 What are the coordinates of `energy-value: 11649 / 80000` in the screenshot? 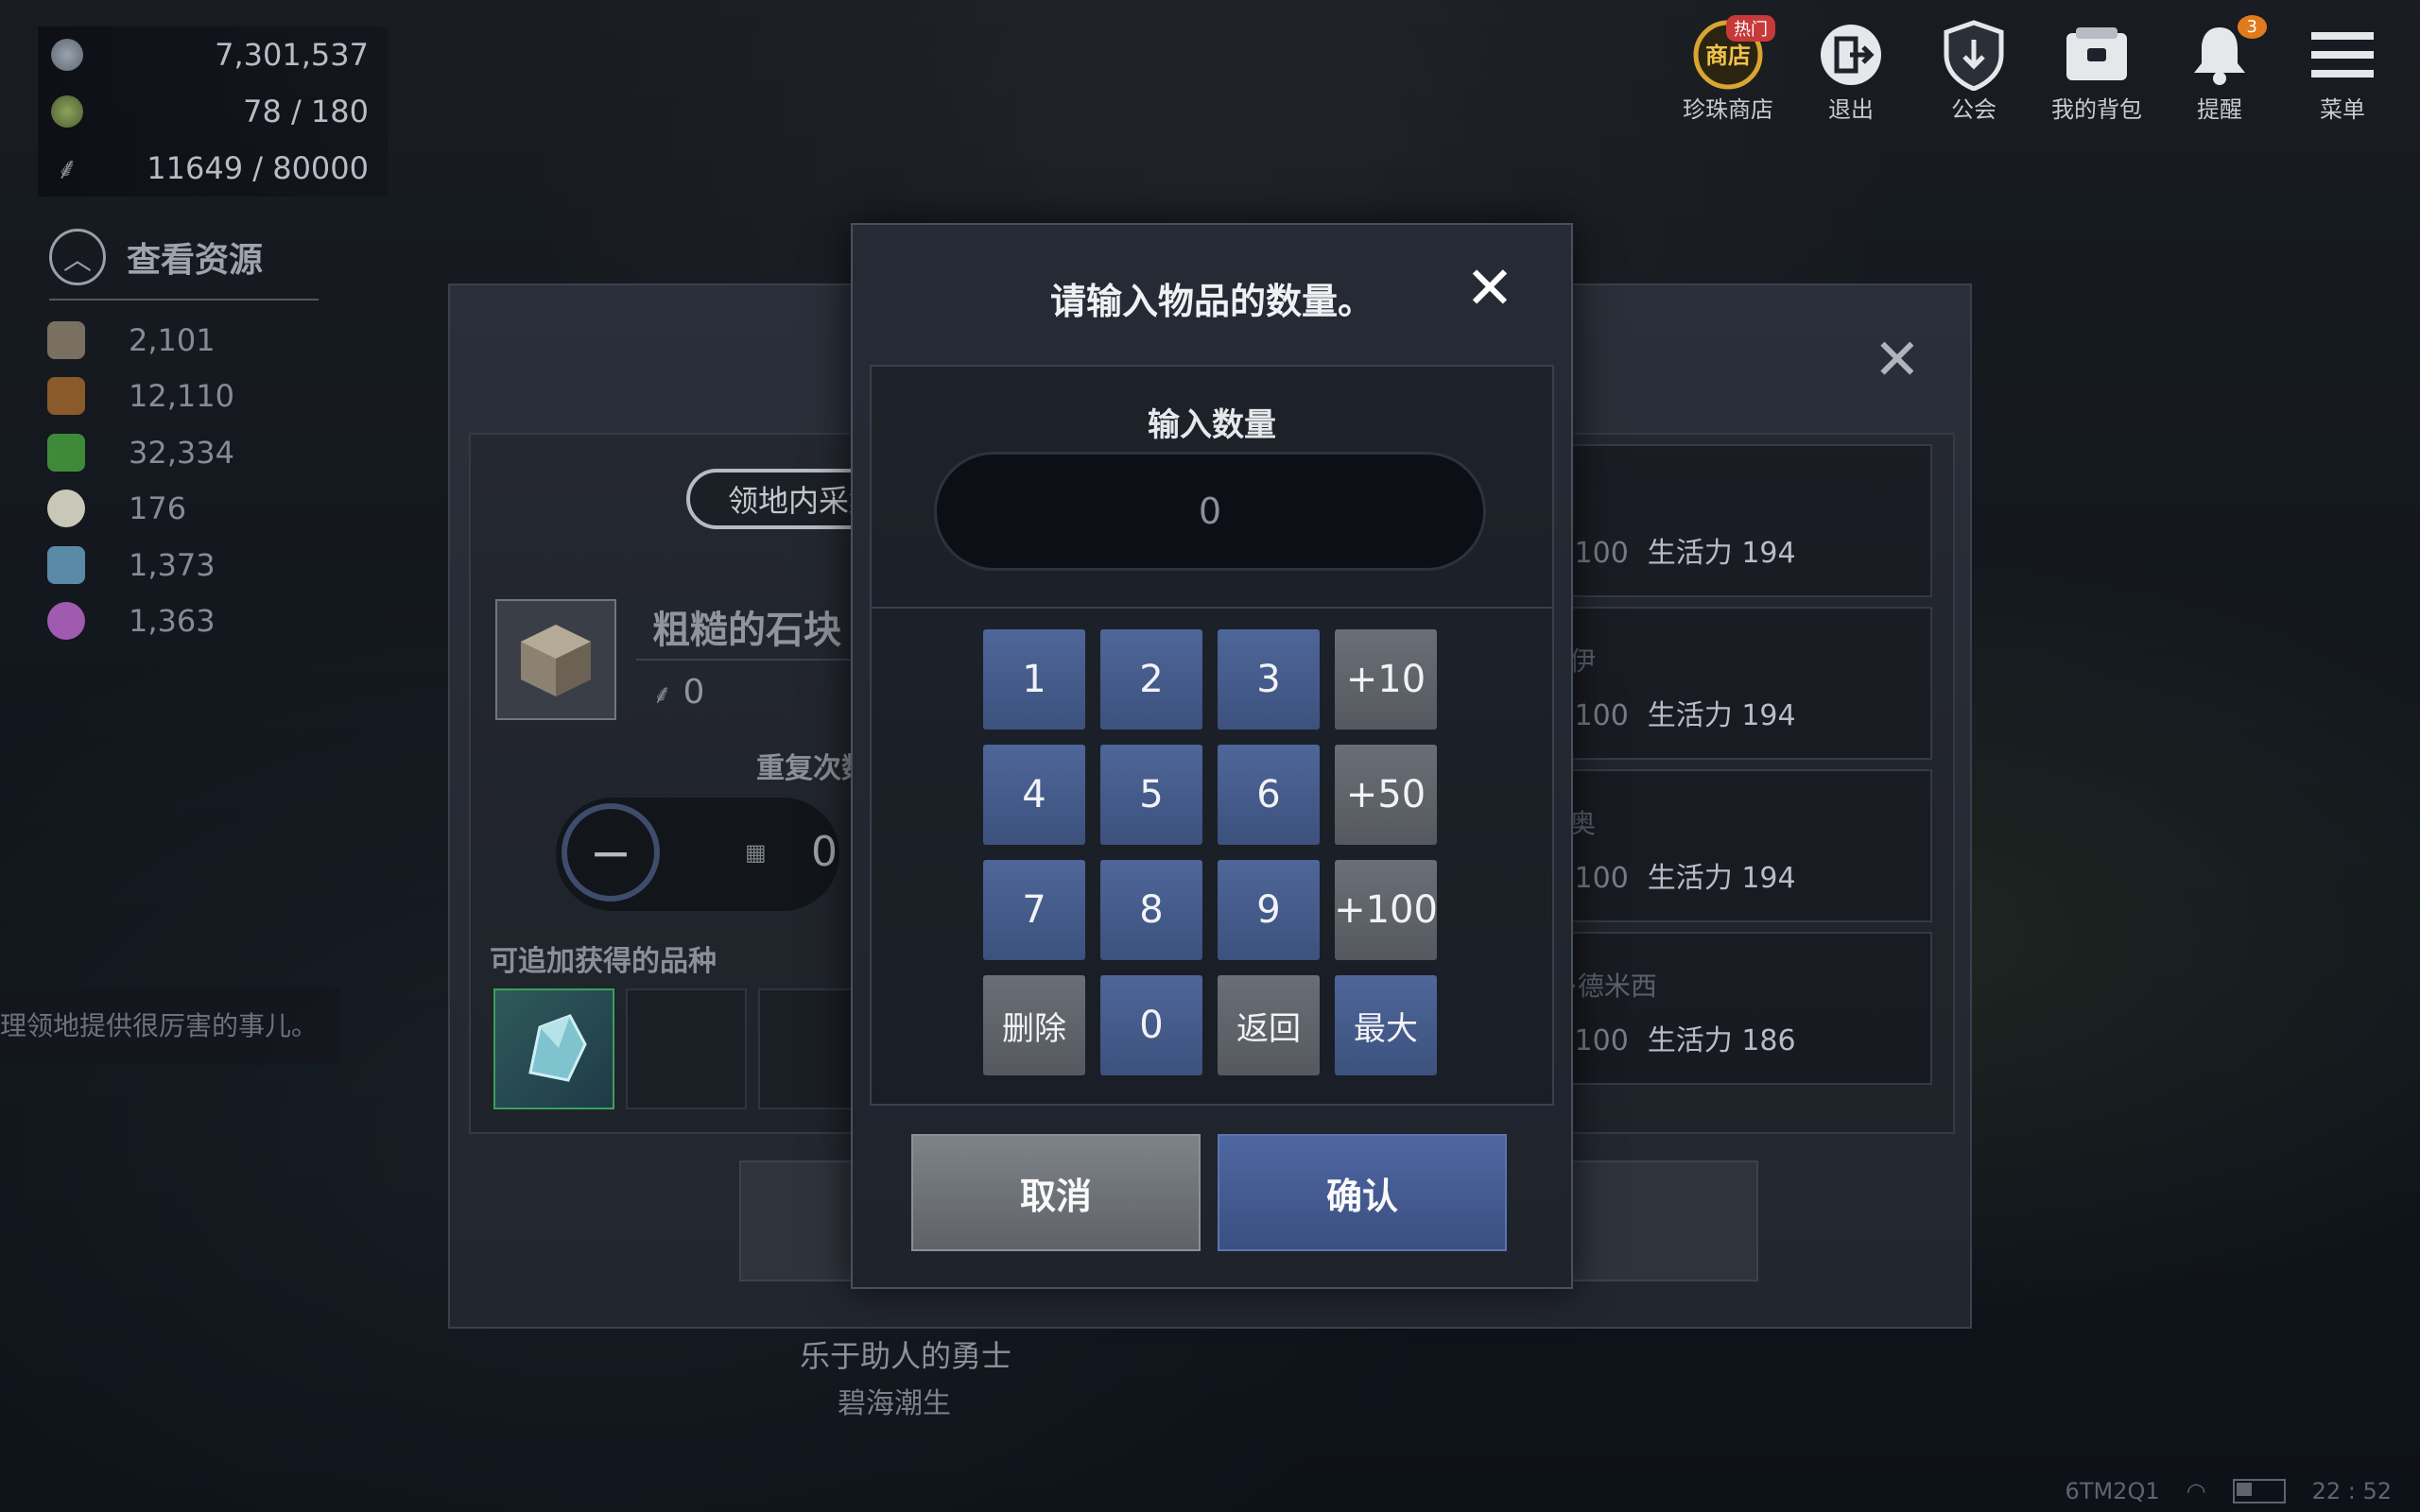 It's located at (258, 168).